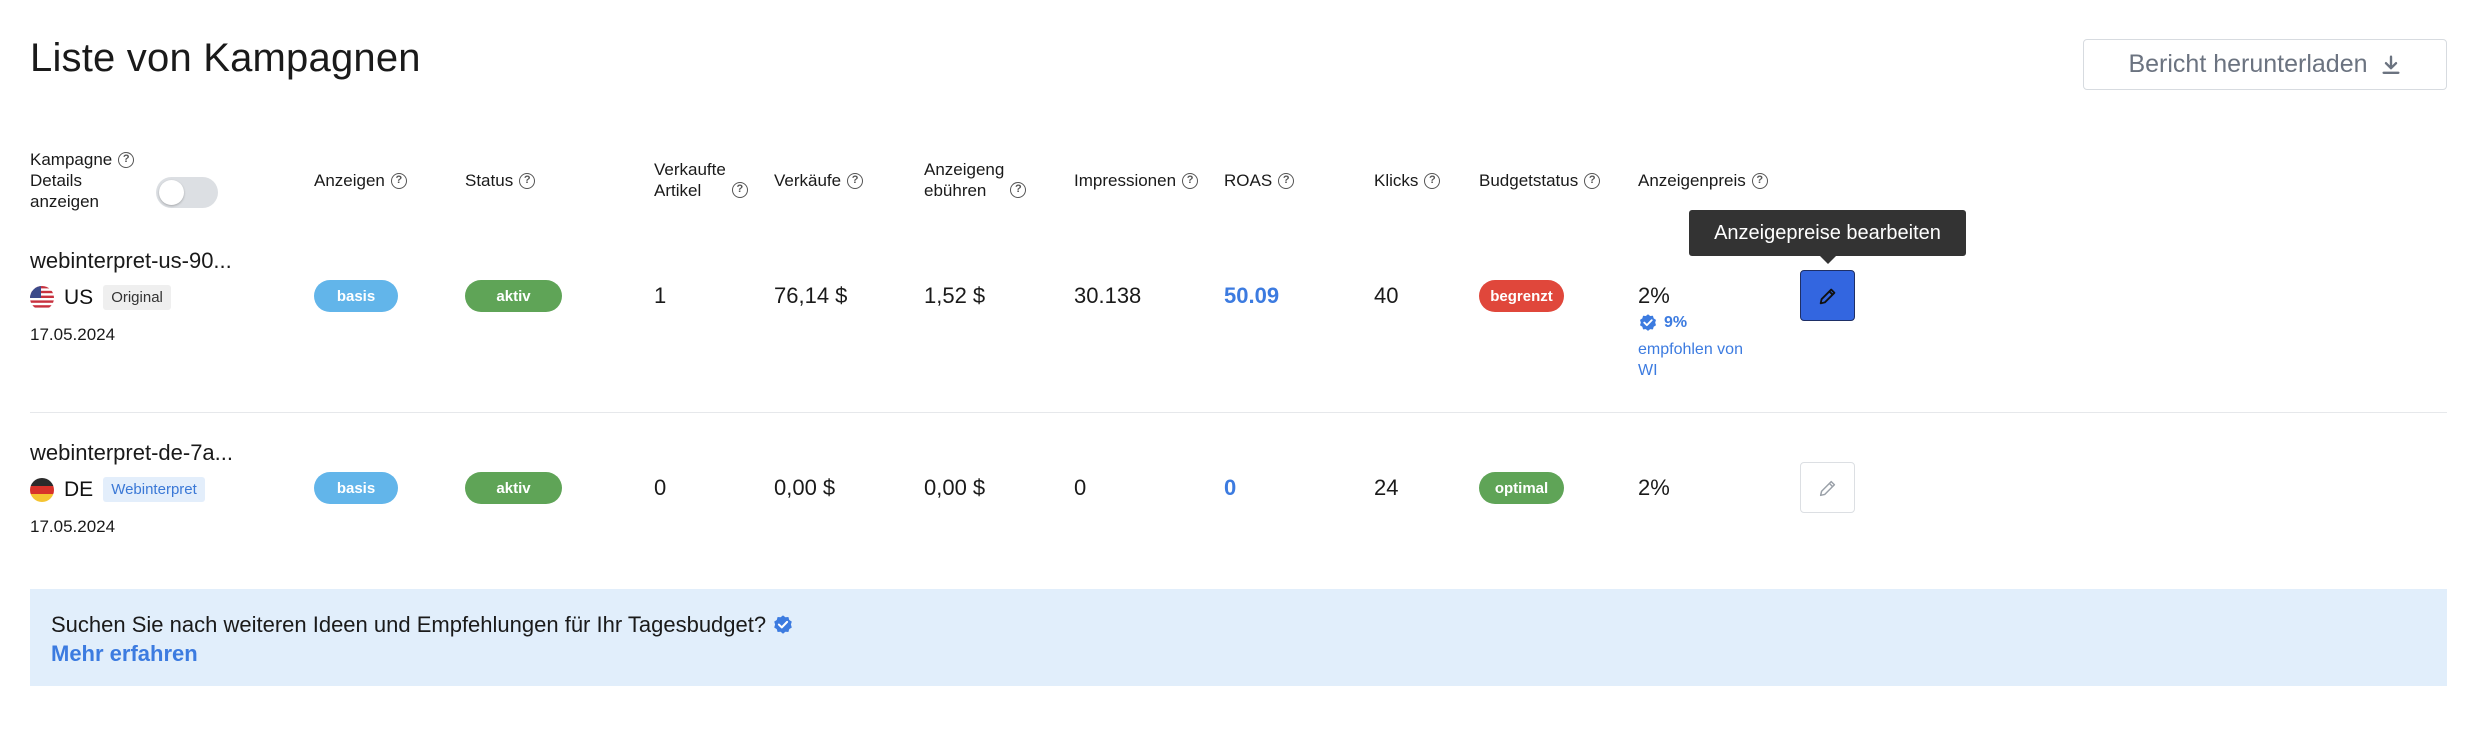 This screenshot has width=2472, height=754. Describe the element at coordinates (701, 180) in the screenshot. I see `column-header-verkaufte-artikel: Verkaufte Artikel ?` at that location.